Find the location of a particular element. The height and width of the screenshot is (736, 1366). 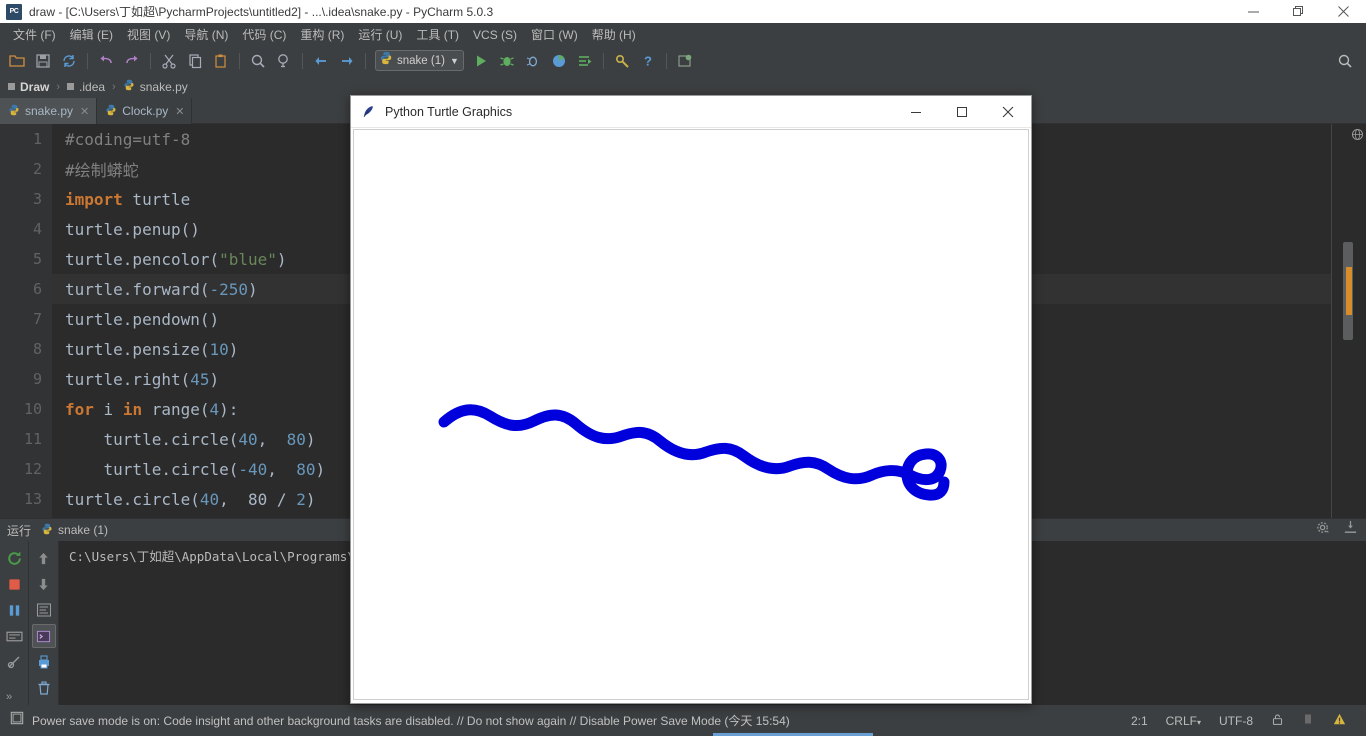

notification-warning-icon is located at coordinates (1339, 721).